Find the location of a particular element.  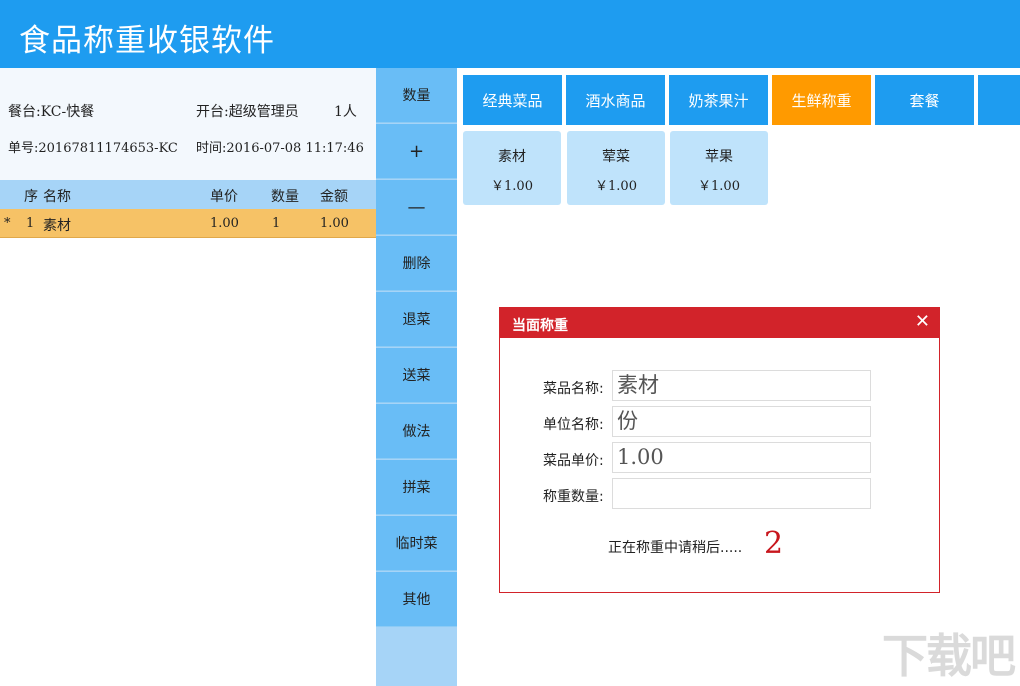

row-seq: 1 is located at coordinates (30, 223).